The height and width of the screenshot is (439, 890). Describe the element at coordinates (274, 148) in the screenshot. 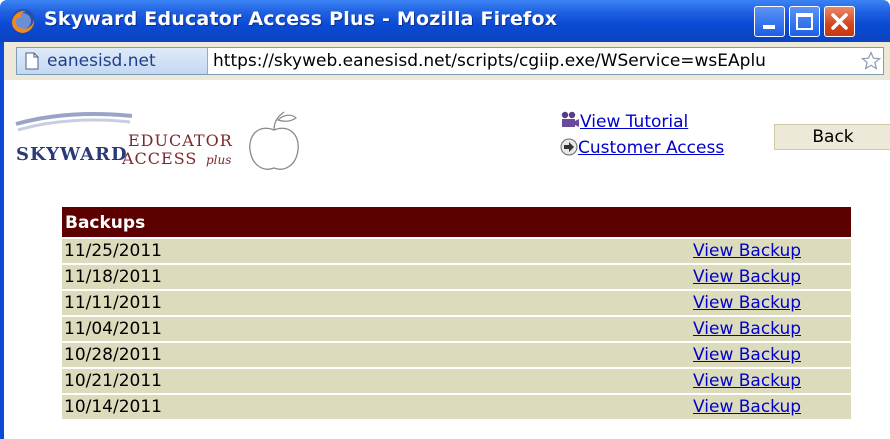

I see `apple-icon` at that location.